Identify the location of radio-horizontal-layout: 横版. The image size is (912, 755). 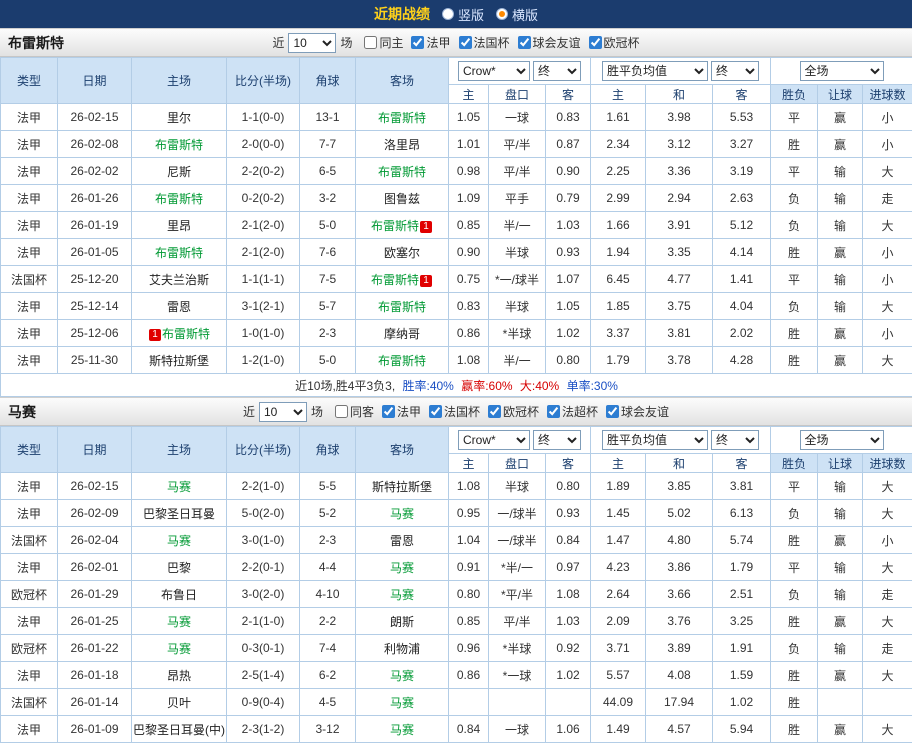
(517, 14).